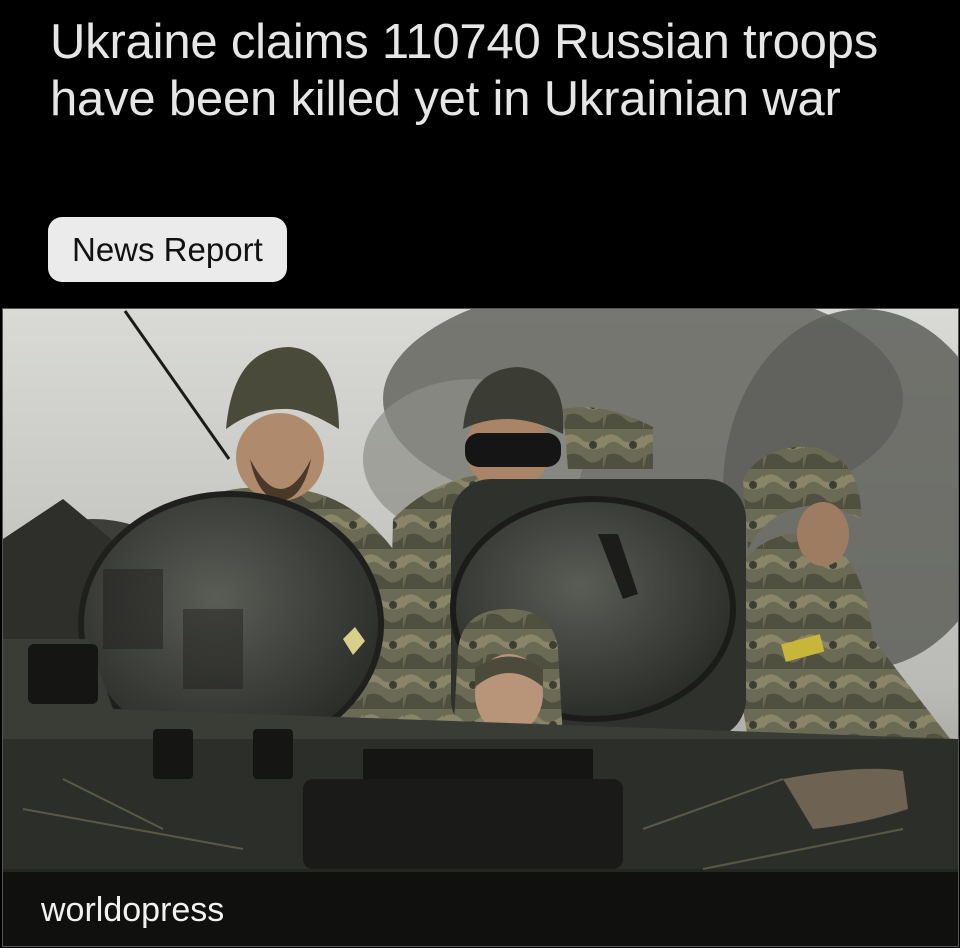 The image size is (960, 948). Describe the element at coordinates (167, 249) in the screenshot. I see `news-report-tag: News Report` at that location.